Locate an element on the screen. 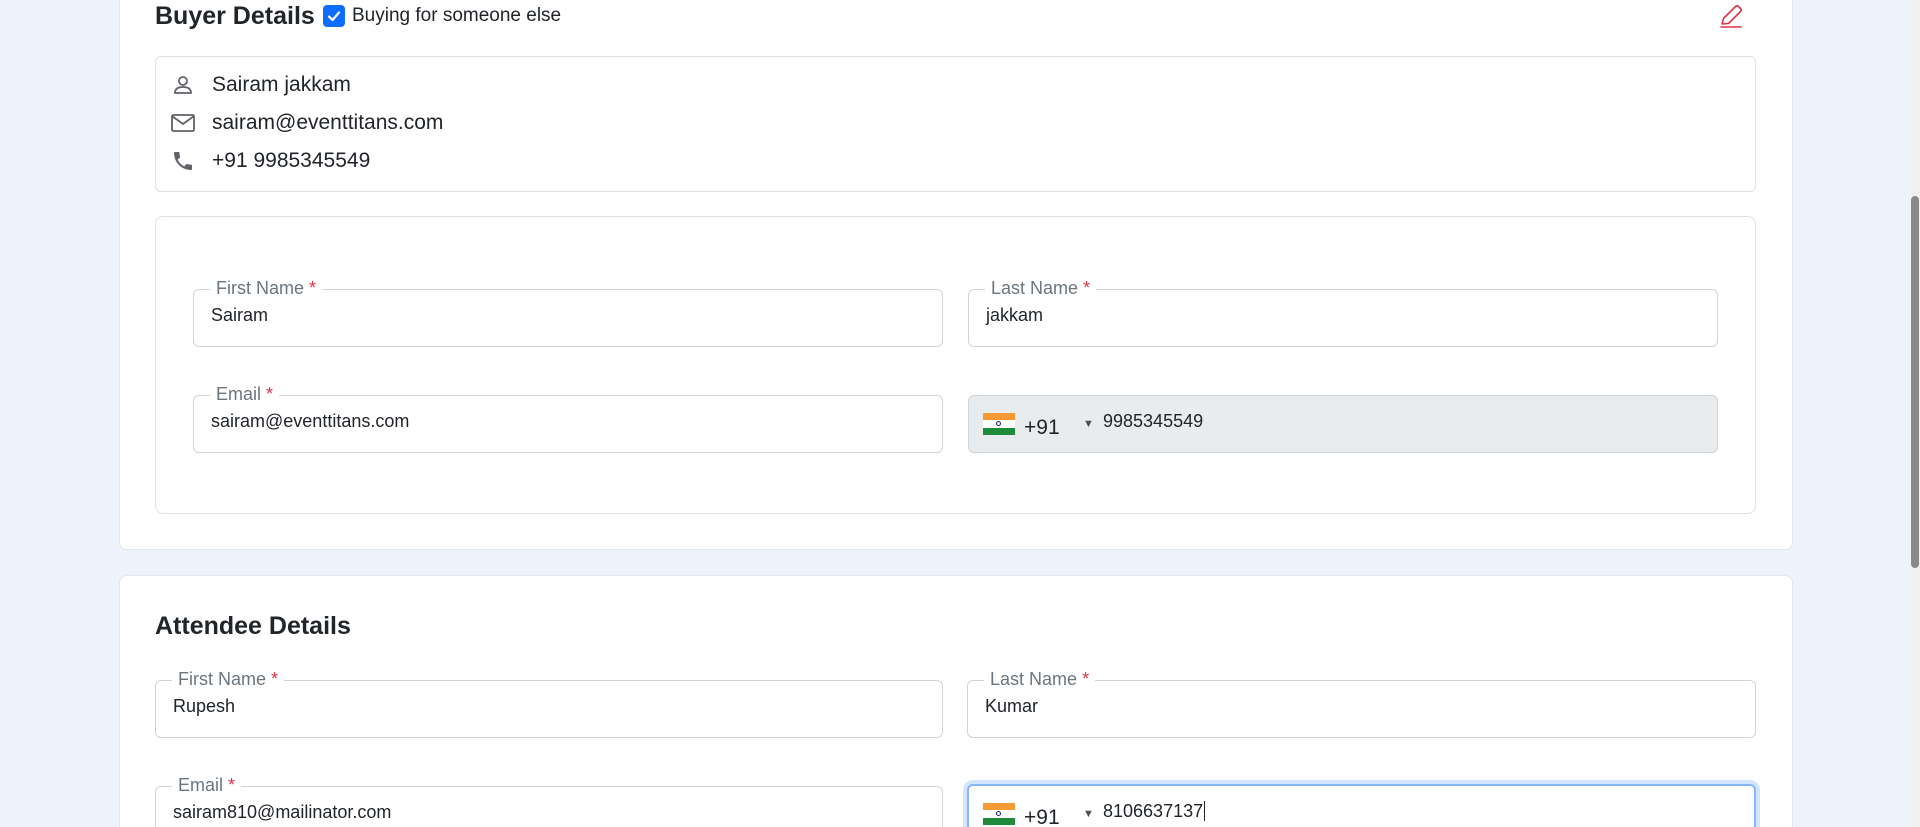 This screenshot has width=1920, height=827. buyer-summary-name-row: Sairam jakkam is located at coordinates (260, 85).